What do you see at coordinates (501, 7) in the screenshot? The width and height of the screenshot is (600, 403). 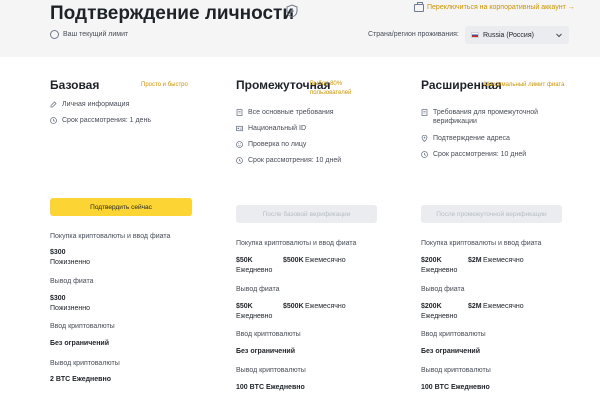 I see `switch-corporate-label: Переключиться на корпоративный аккаунт →` at bounding box center [501, 7].